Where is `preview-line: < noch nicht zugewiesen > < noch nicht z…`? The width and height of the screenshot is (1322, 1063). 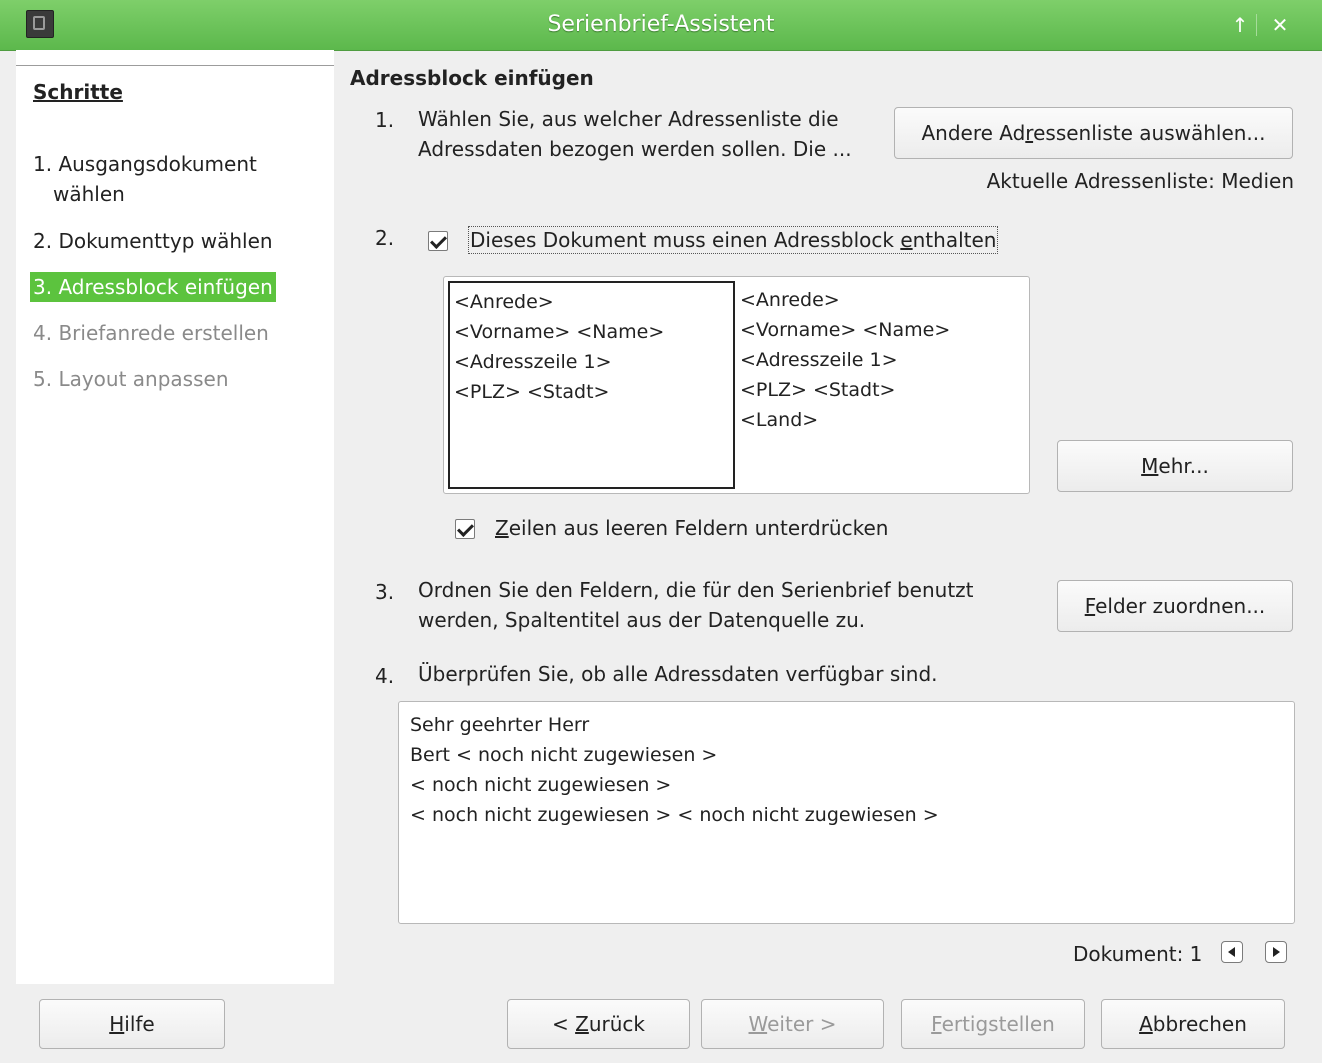 preview-line: < noch nicht zugewiesen > < noch nicht z… is located at coordinates (674, 815).